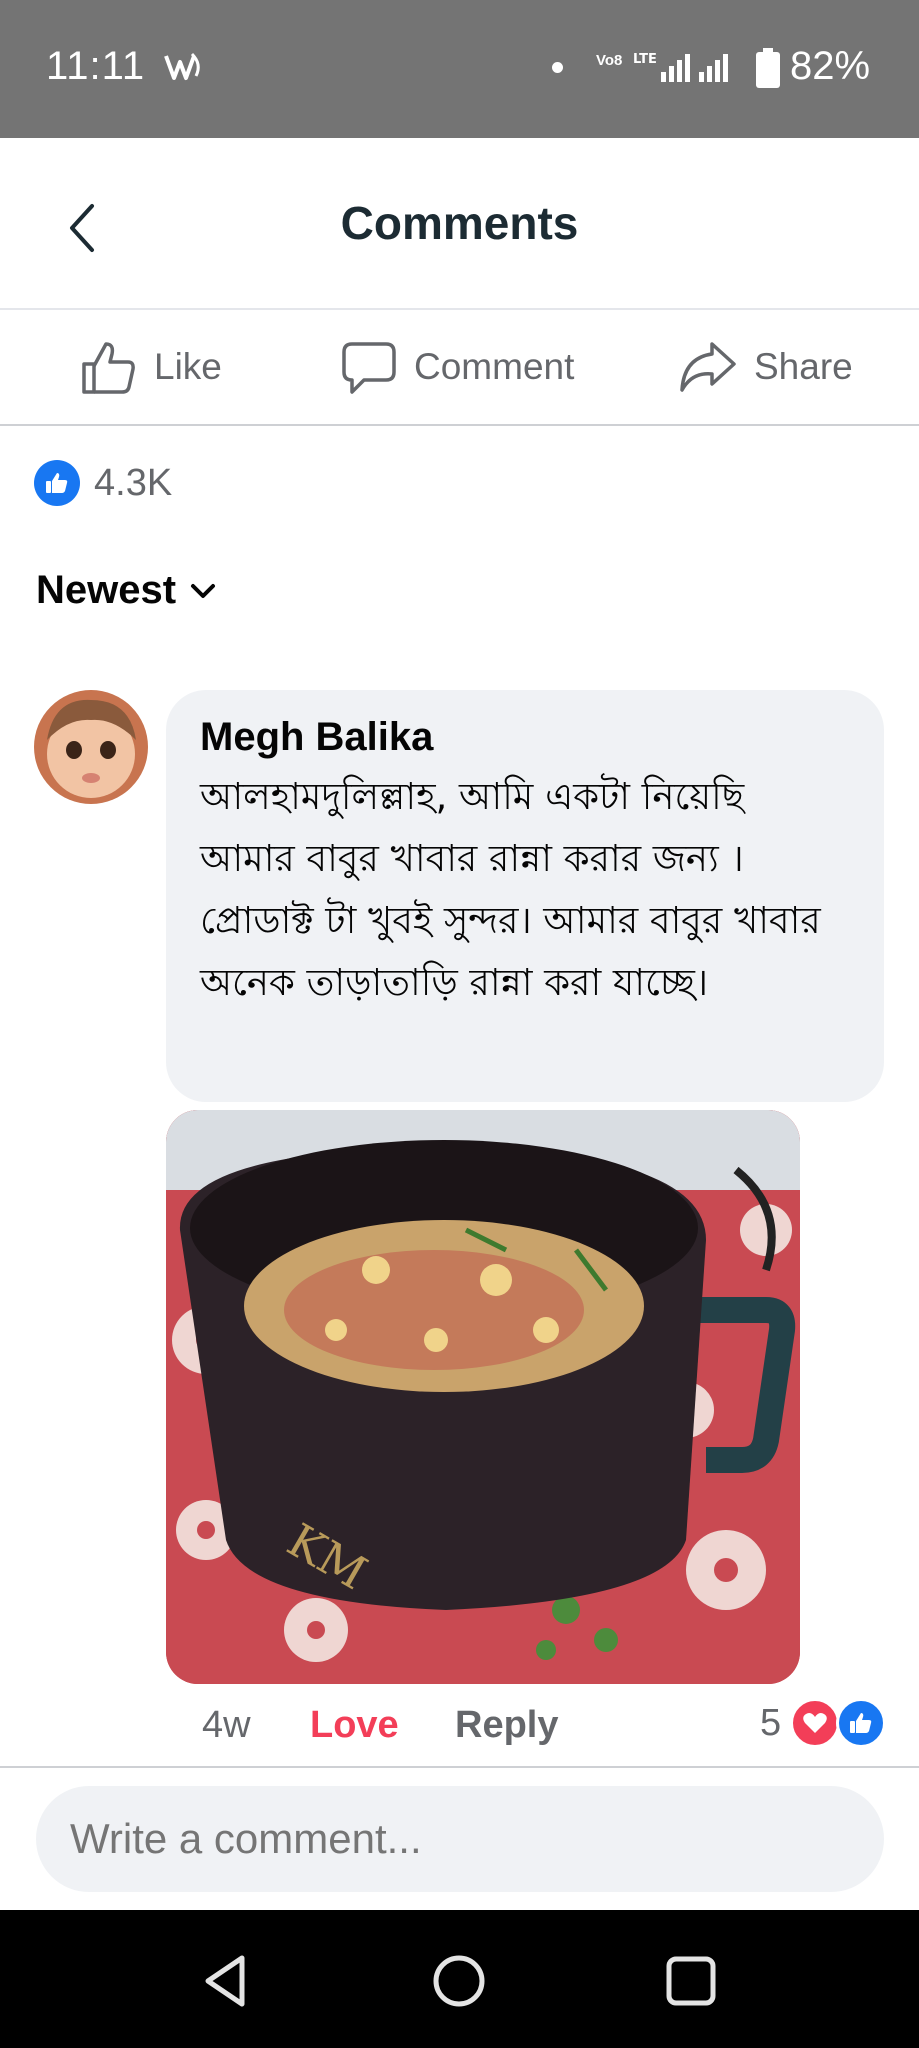  Describe the element at coordinates (770, 1723) in the screenshot. I see `comment-reaction-count: 5` at that location.